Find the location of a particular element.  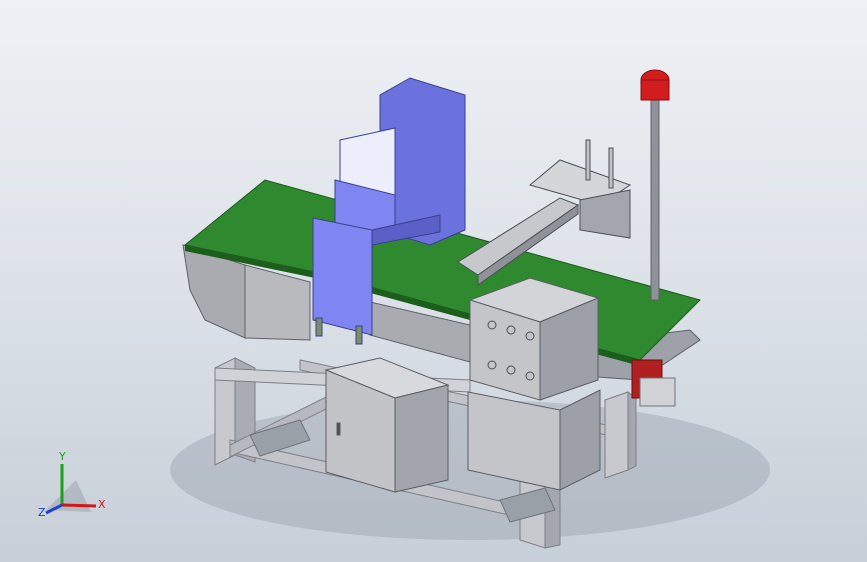

signal-beacon is located at coordinates (655, 185).